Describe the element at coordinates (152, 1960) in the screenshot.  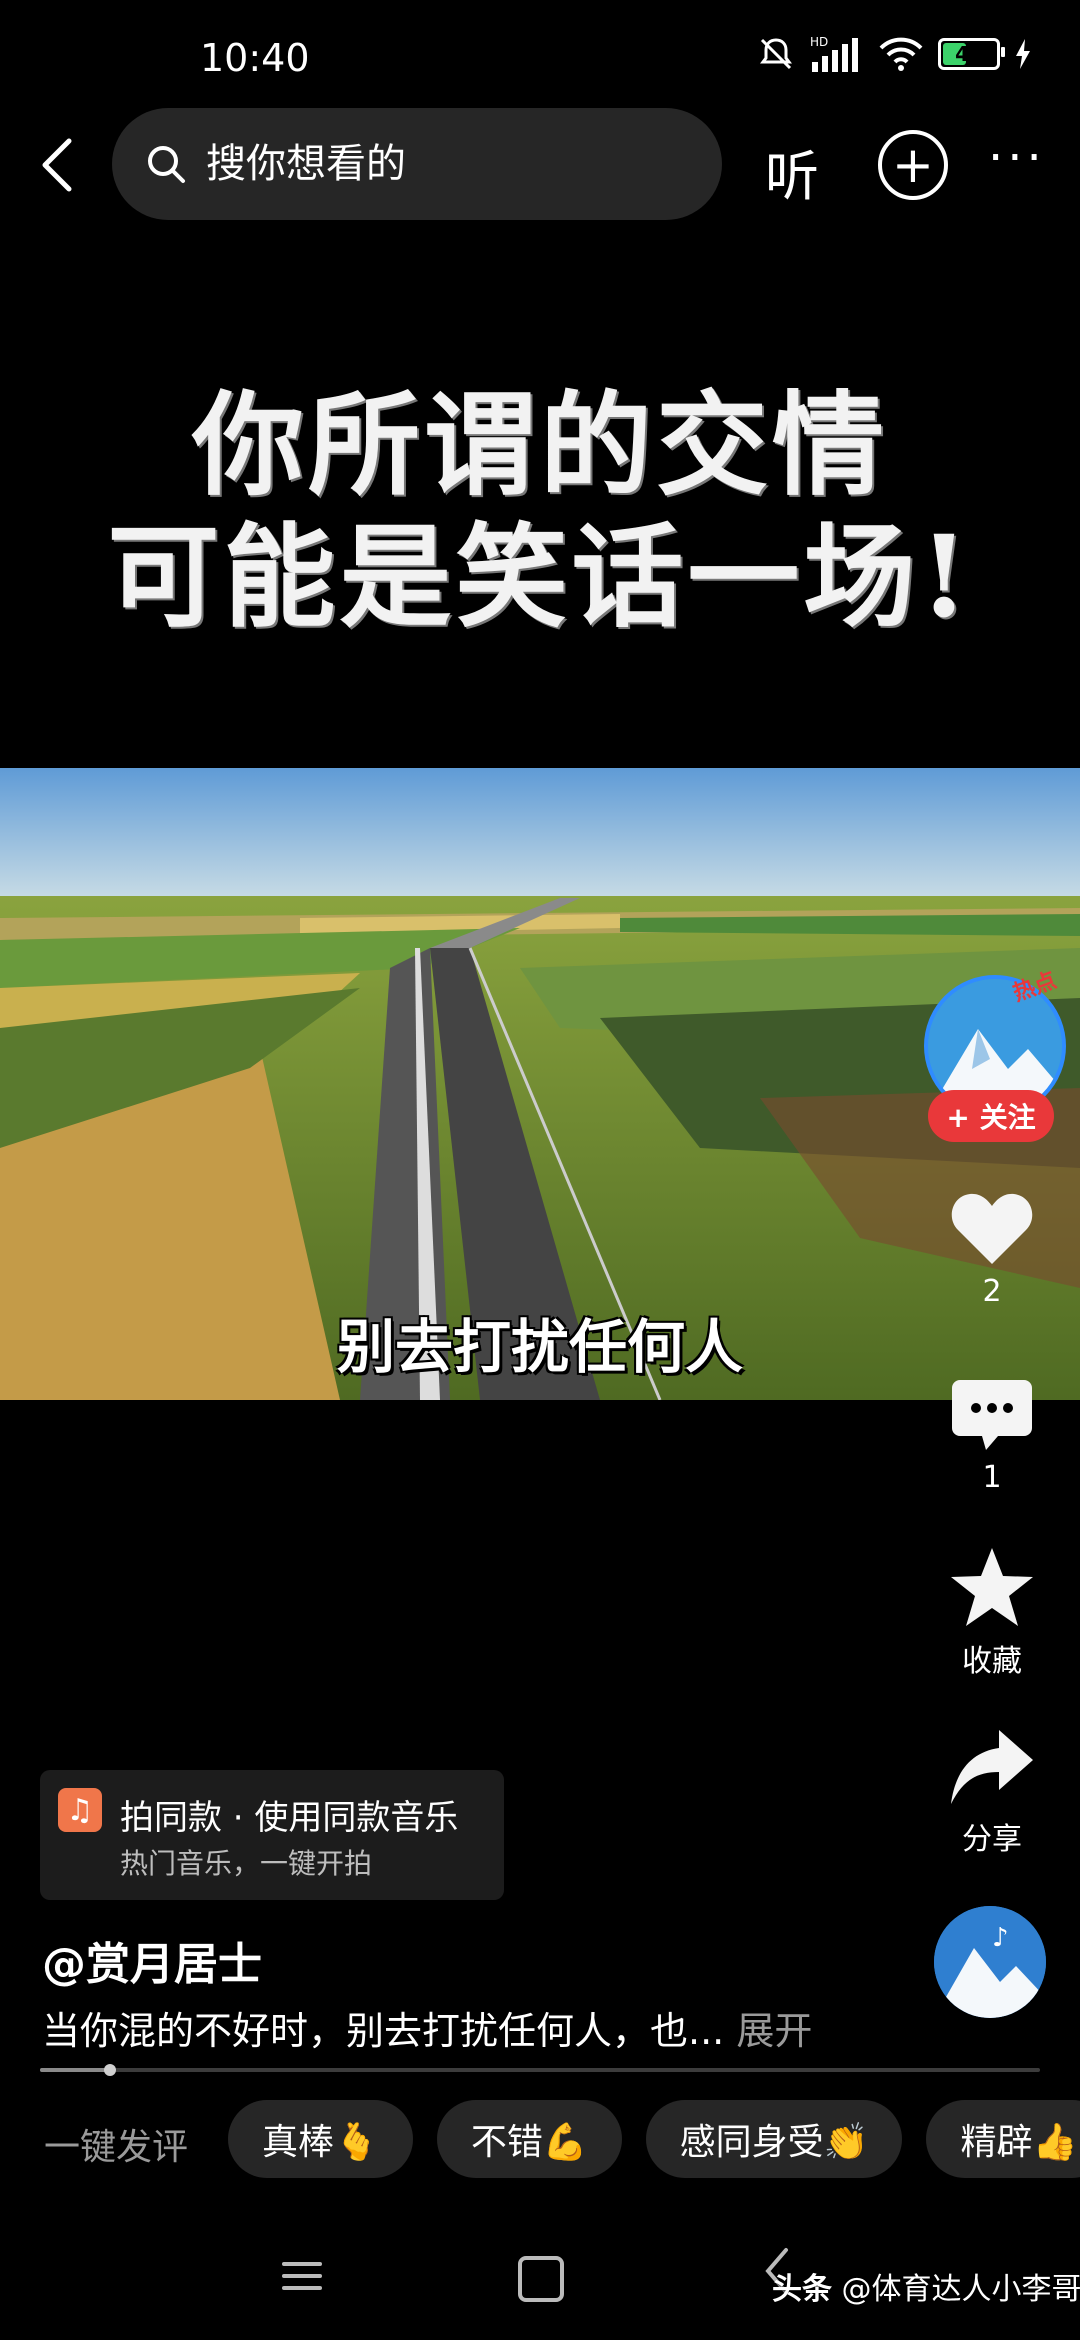
I see `author-name: @赏月居士` at that location.